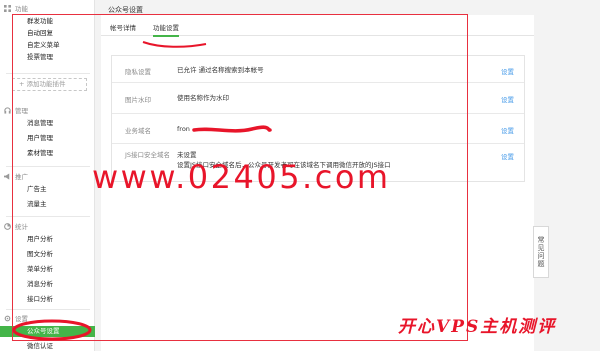 This screenshot has width=600, height=351. I want to click on sidebar-section-functions: 功能, so click(16, 8).